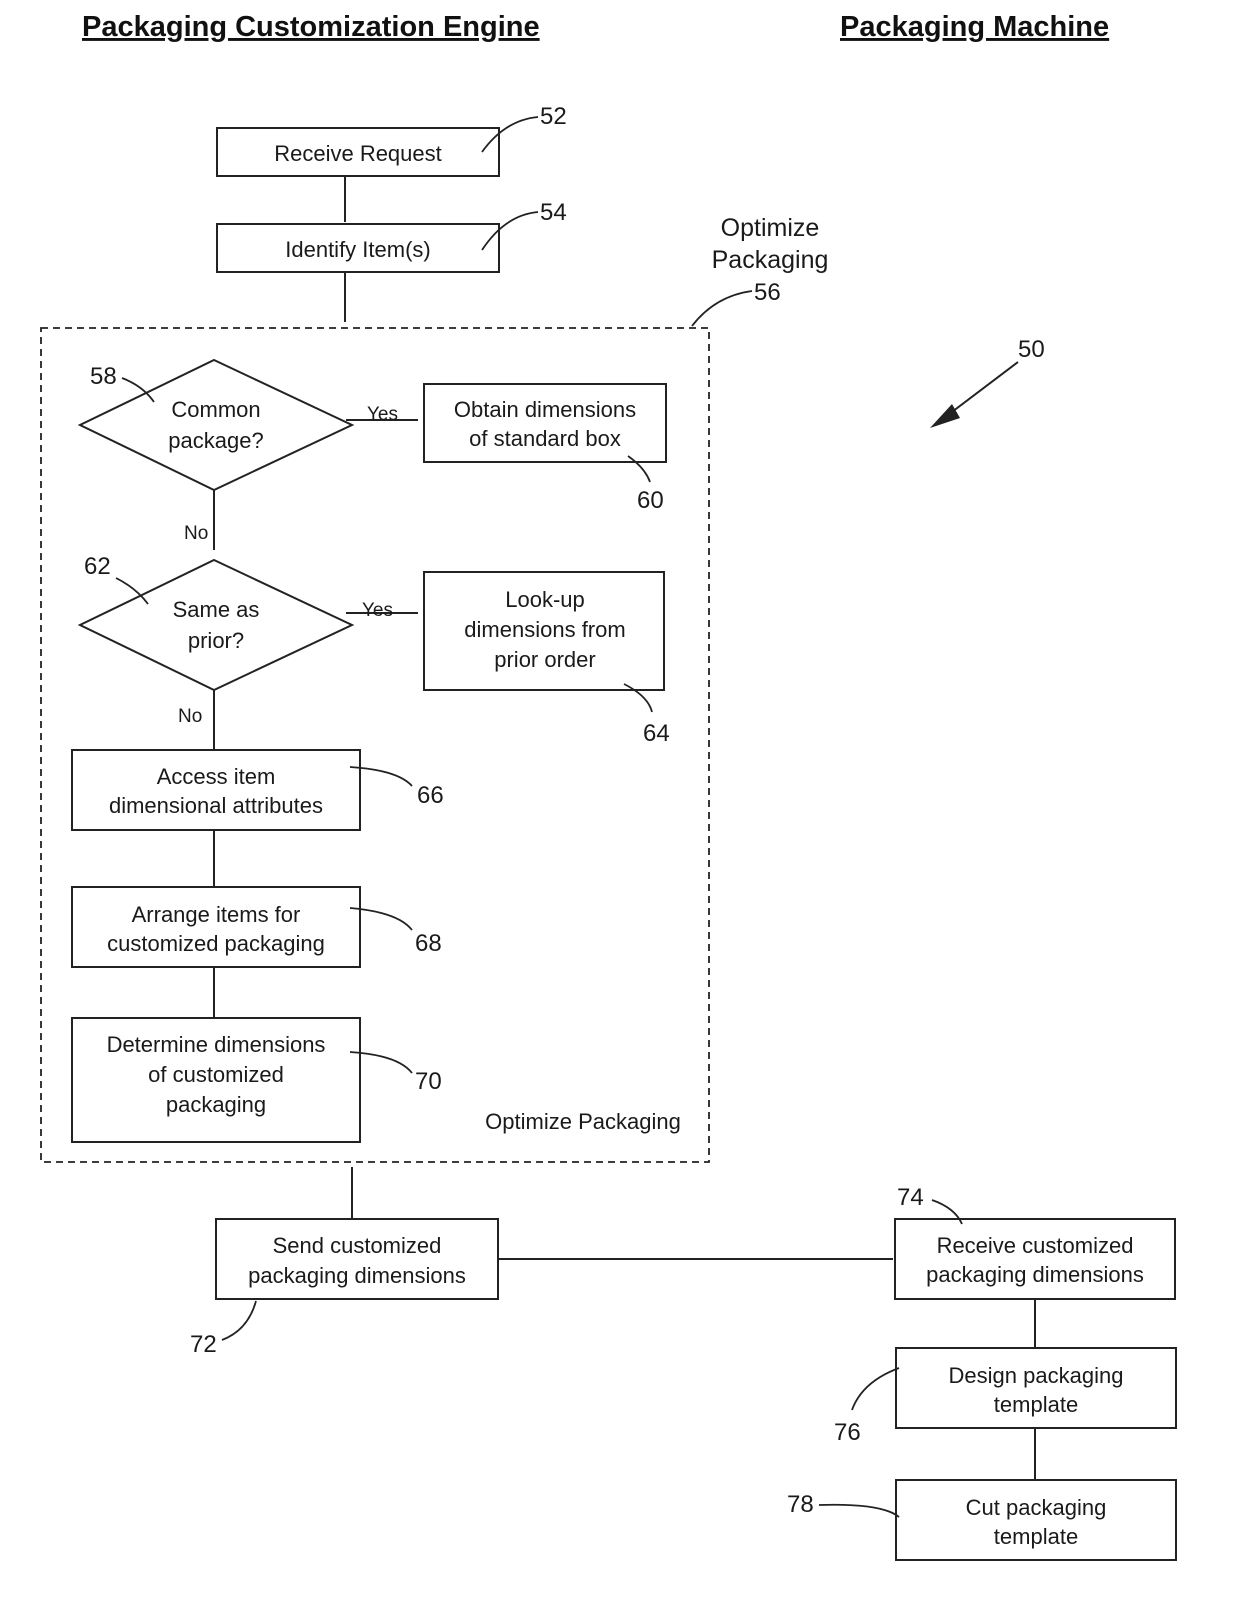 The height and width of the screenshot is (1602, 1240). Describe the element at coordinates (357, 1259) in the screenshot. I see `step-send-dimensions: Send customized packaging dimensions` at that location.